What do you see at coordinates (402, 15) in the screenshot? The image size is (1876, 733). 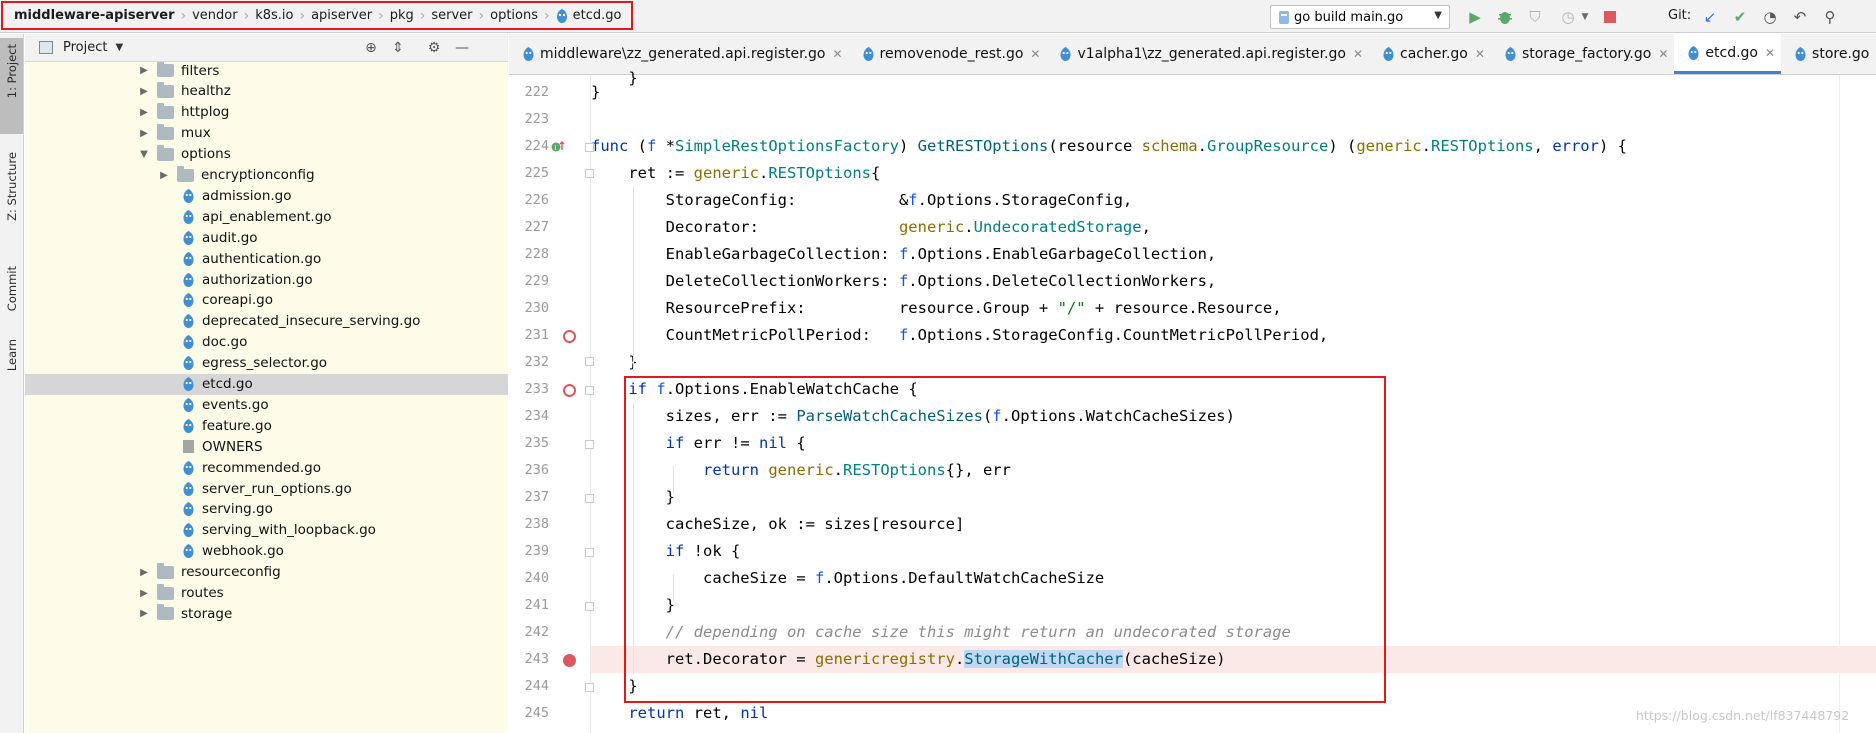 I see `breadcrumb-item-pkg: pkg` at bounding box center [402, 15].